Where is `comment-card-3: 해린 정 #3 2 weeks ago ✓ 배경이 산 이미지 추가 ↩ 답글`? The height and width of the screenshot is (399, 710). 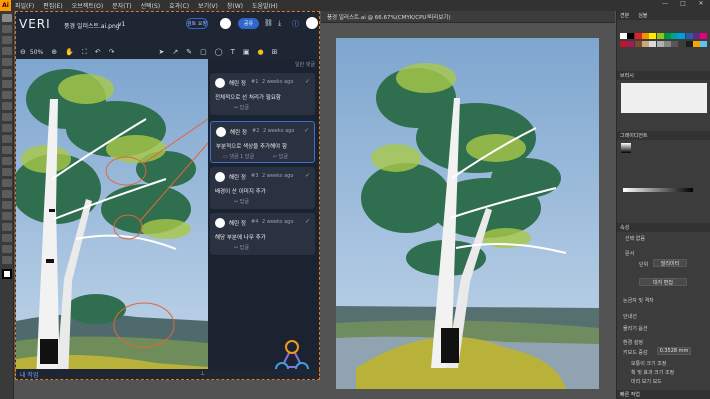
comment-card-3: 해린 정 #3 2 weeks ago ✓ 배경이 산 이미지 추가 ↩ 답글 is located at coordinates (262, 188).